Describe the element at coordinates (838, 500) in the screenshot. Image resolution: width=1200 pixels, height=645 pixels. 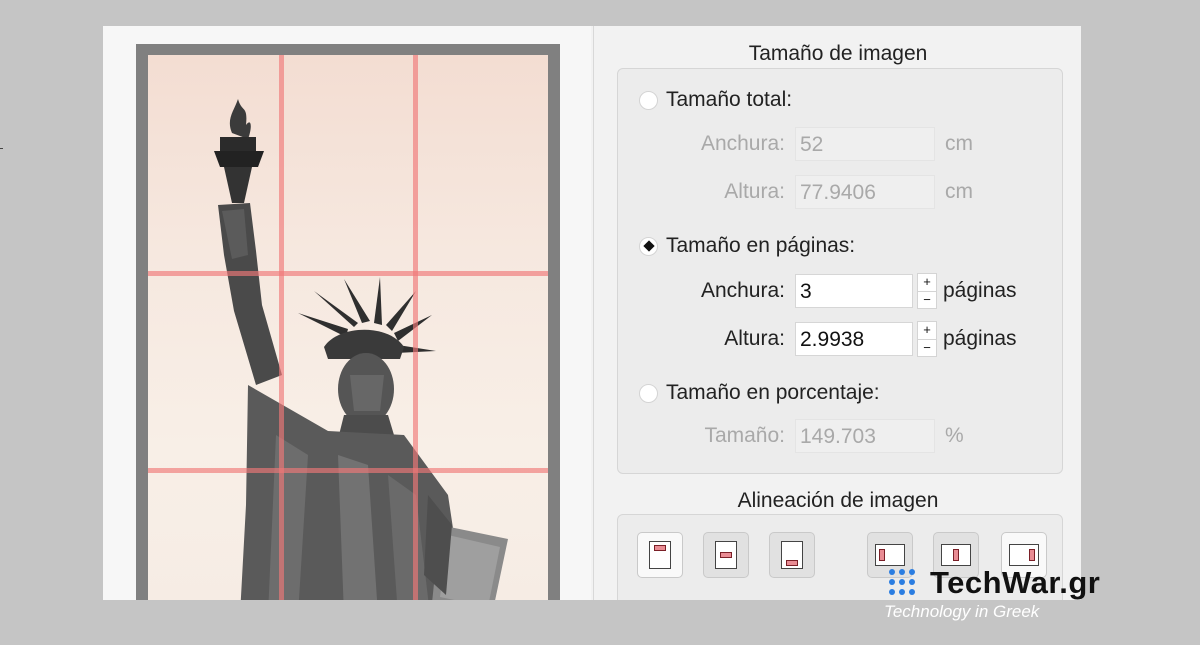
I see `image-alignment-title: Alineación de imagen` at that location.